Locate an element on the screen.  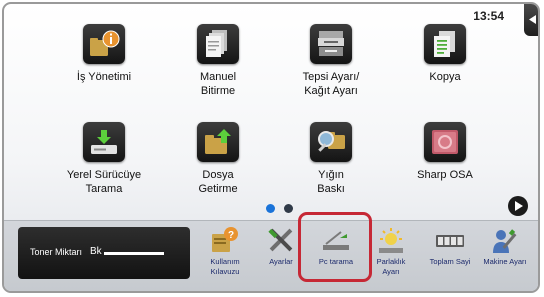
toner-status: Toner Miktarı Bk is located at coordinates (104, 253).